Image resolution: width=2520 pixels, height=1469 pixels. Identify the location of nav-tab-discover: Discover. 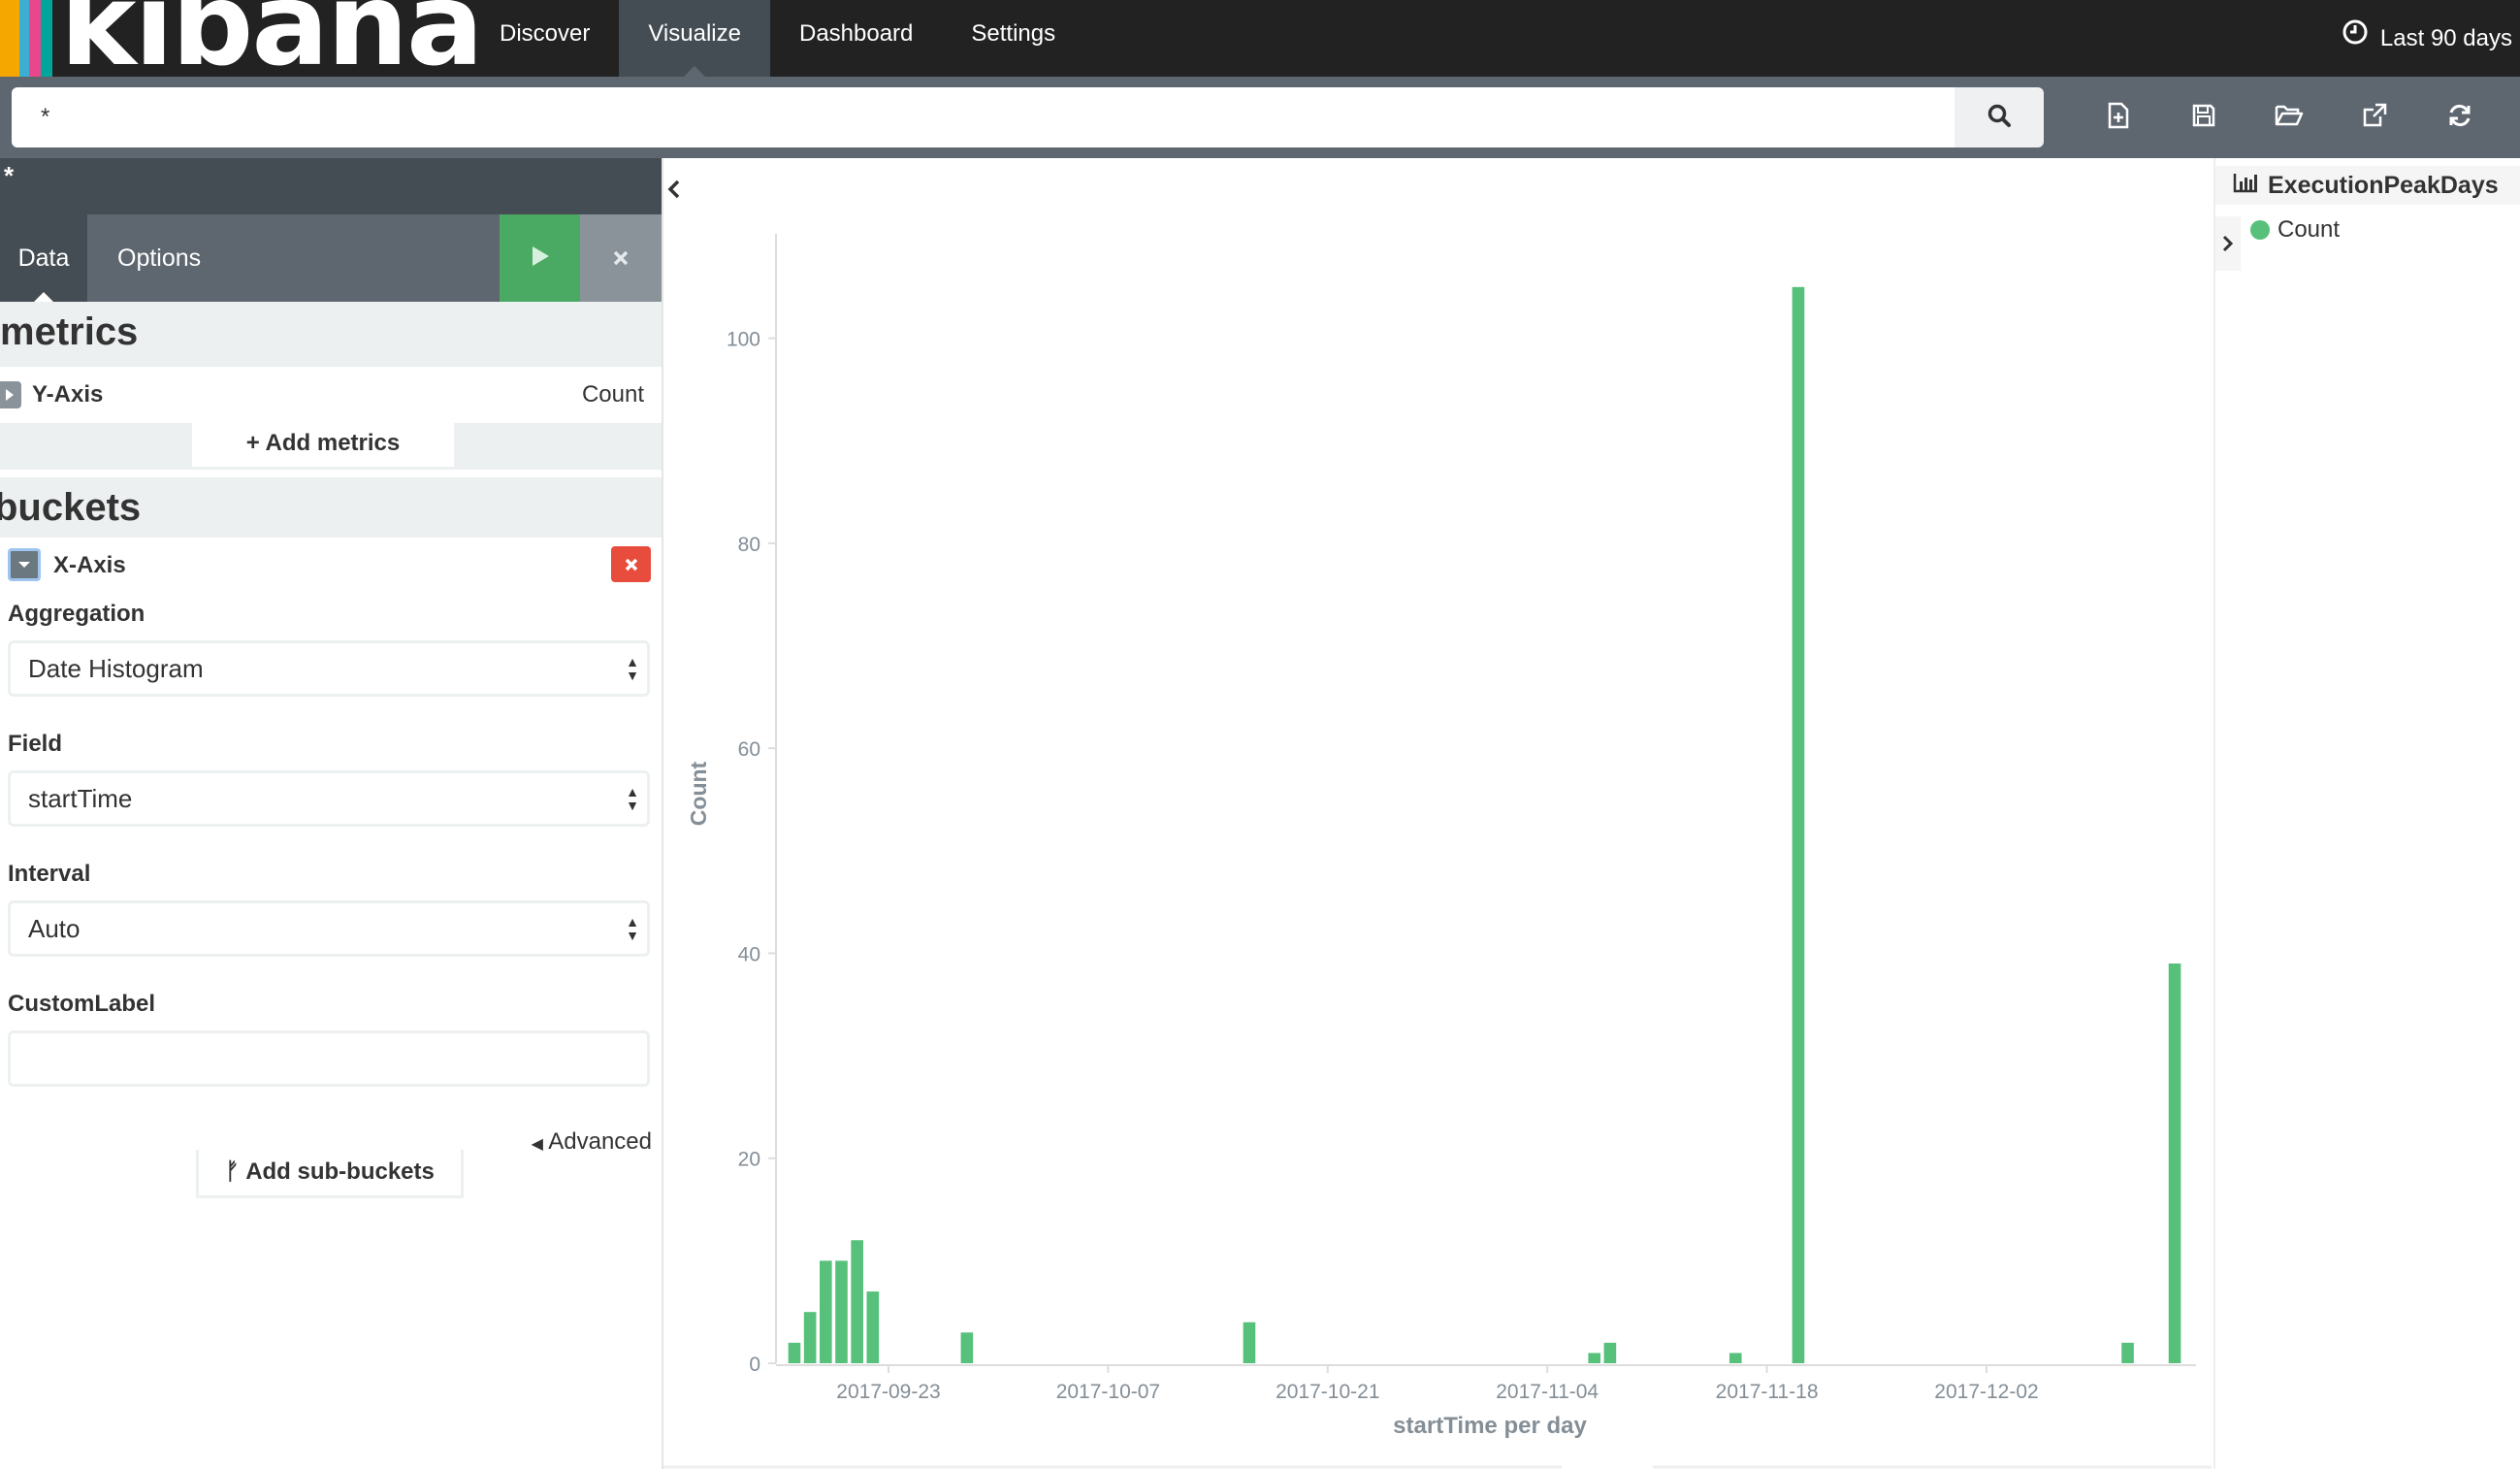
(544, 39).